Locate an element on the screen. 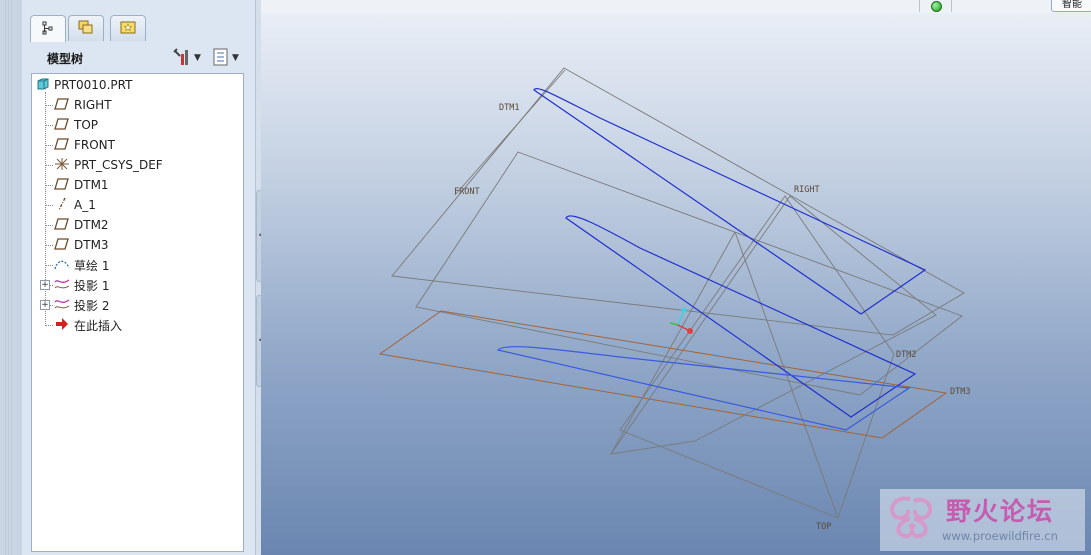 The image size is (1091, 555). window-frame-left is located at coordinates (11, 277).